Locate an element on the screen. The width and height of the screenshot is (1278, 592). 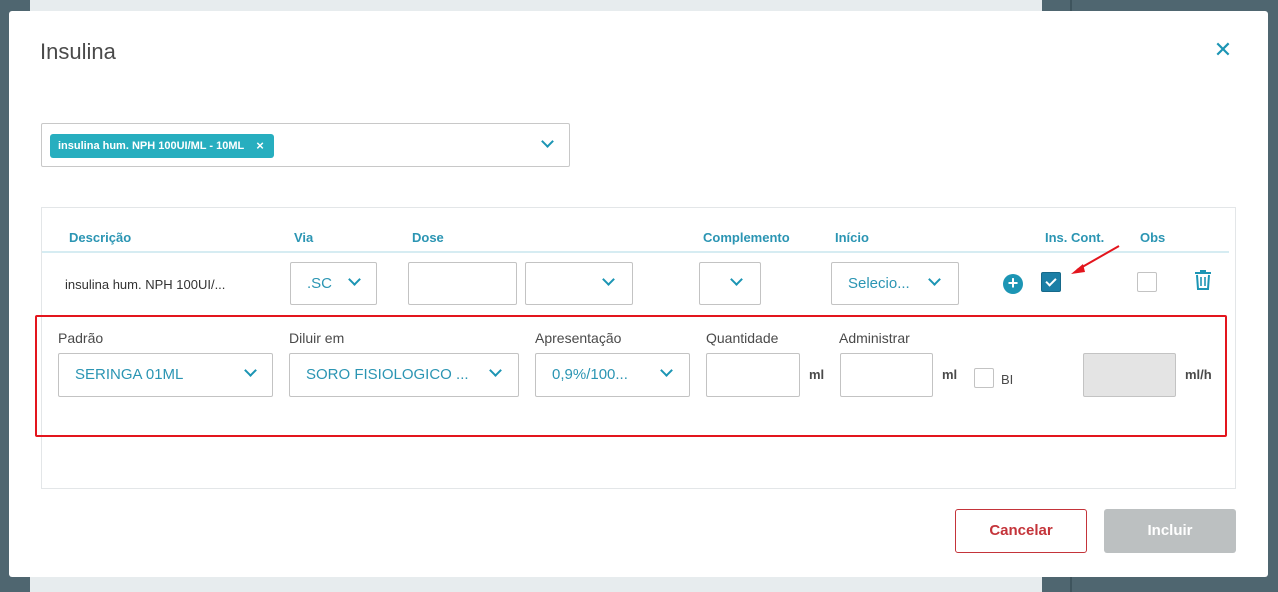
header-divider is located at coordinates (635, 252).